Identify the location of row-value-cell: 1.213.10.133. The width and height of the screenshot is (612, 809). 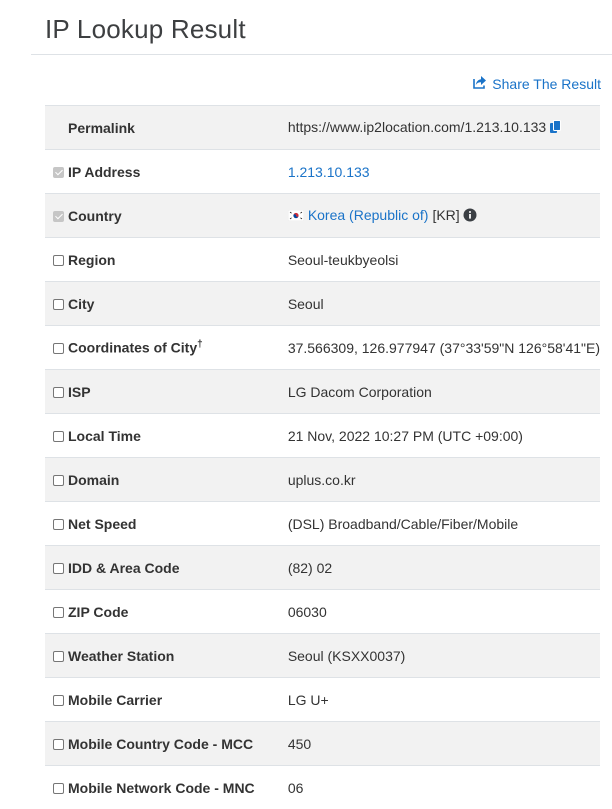
(443, 171).